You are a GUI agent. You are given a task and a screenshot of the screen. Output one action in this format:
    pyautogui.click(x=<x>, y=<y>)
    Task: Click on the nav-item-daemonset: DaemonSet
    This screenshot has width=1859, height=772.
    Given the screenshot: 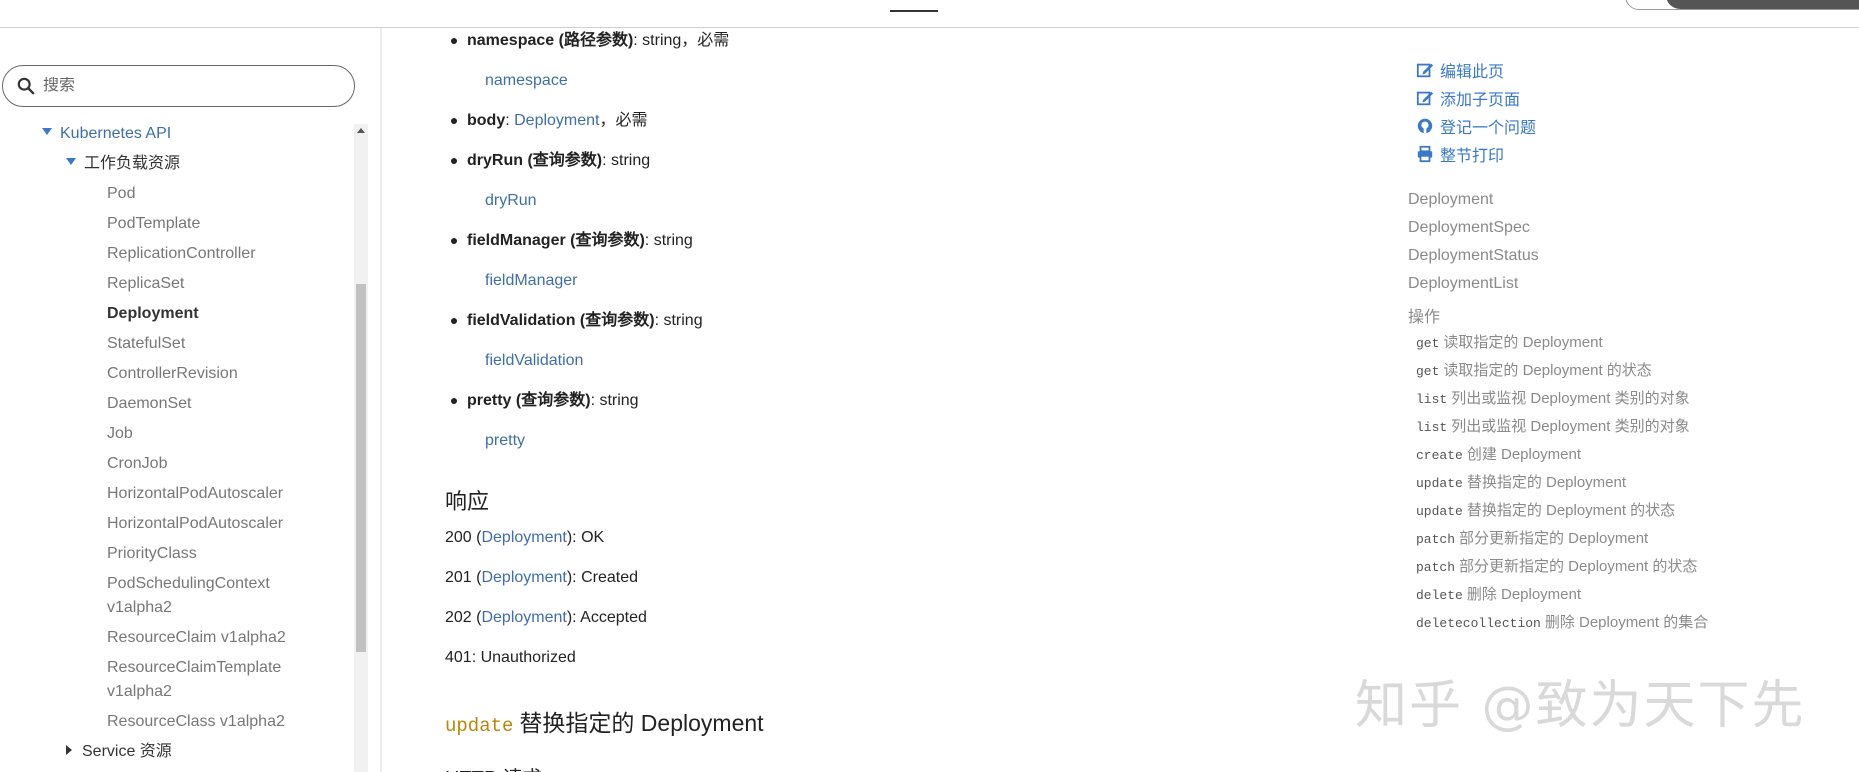 What is the action you would take?
    pyautogui.click(x=149, y=404)
    